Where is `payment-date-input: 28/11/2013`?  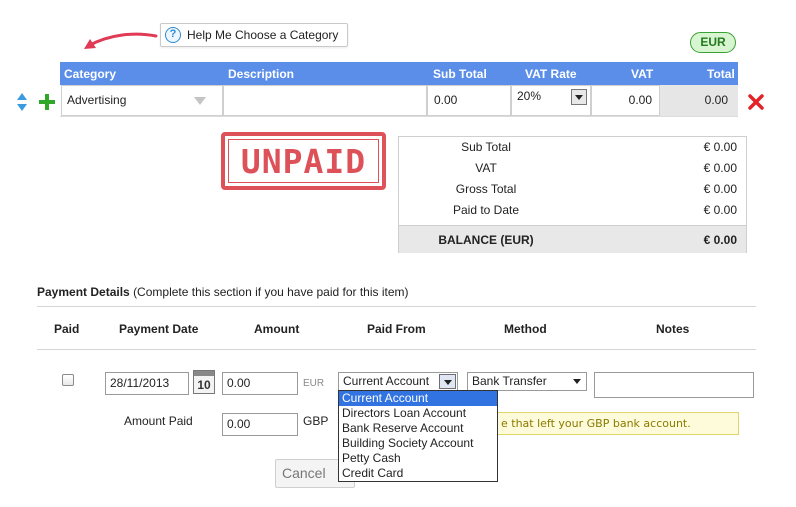
payment-date-input: 28/11/2013 is located at coordinates (147, 383).